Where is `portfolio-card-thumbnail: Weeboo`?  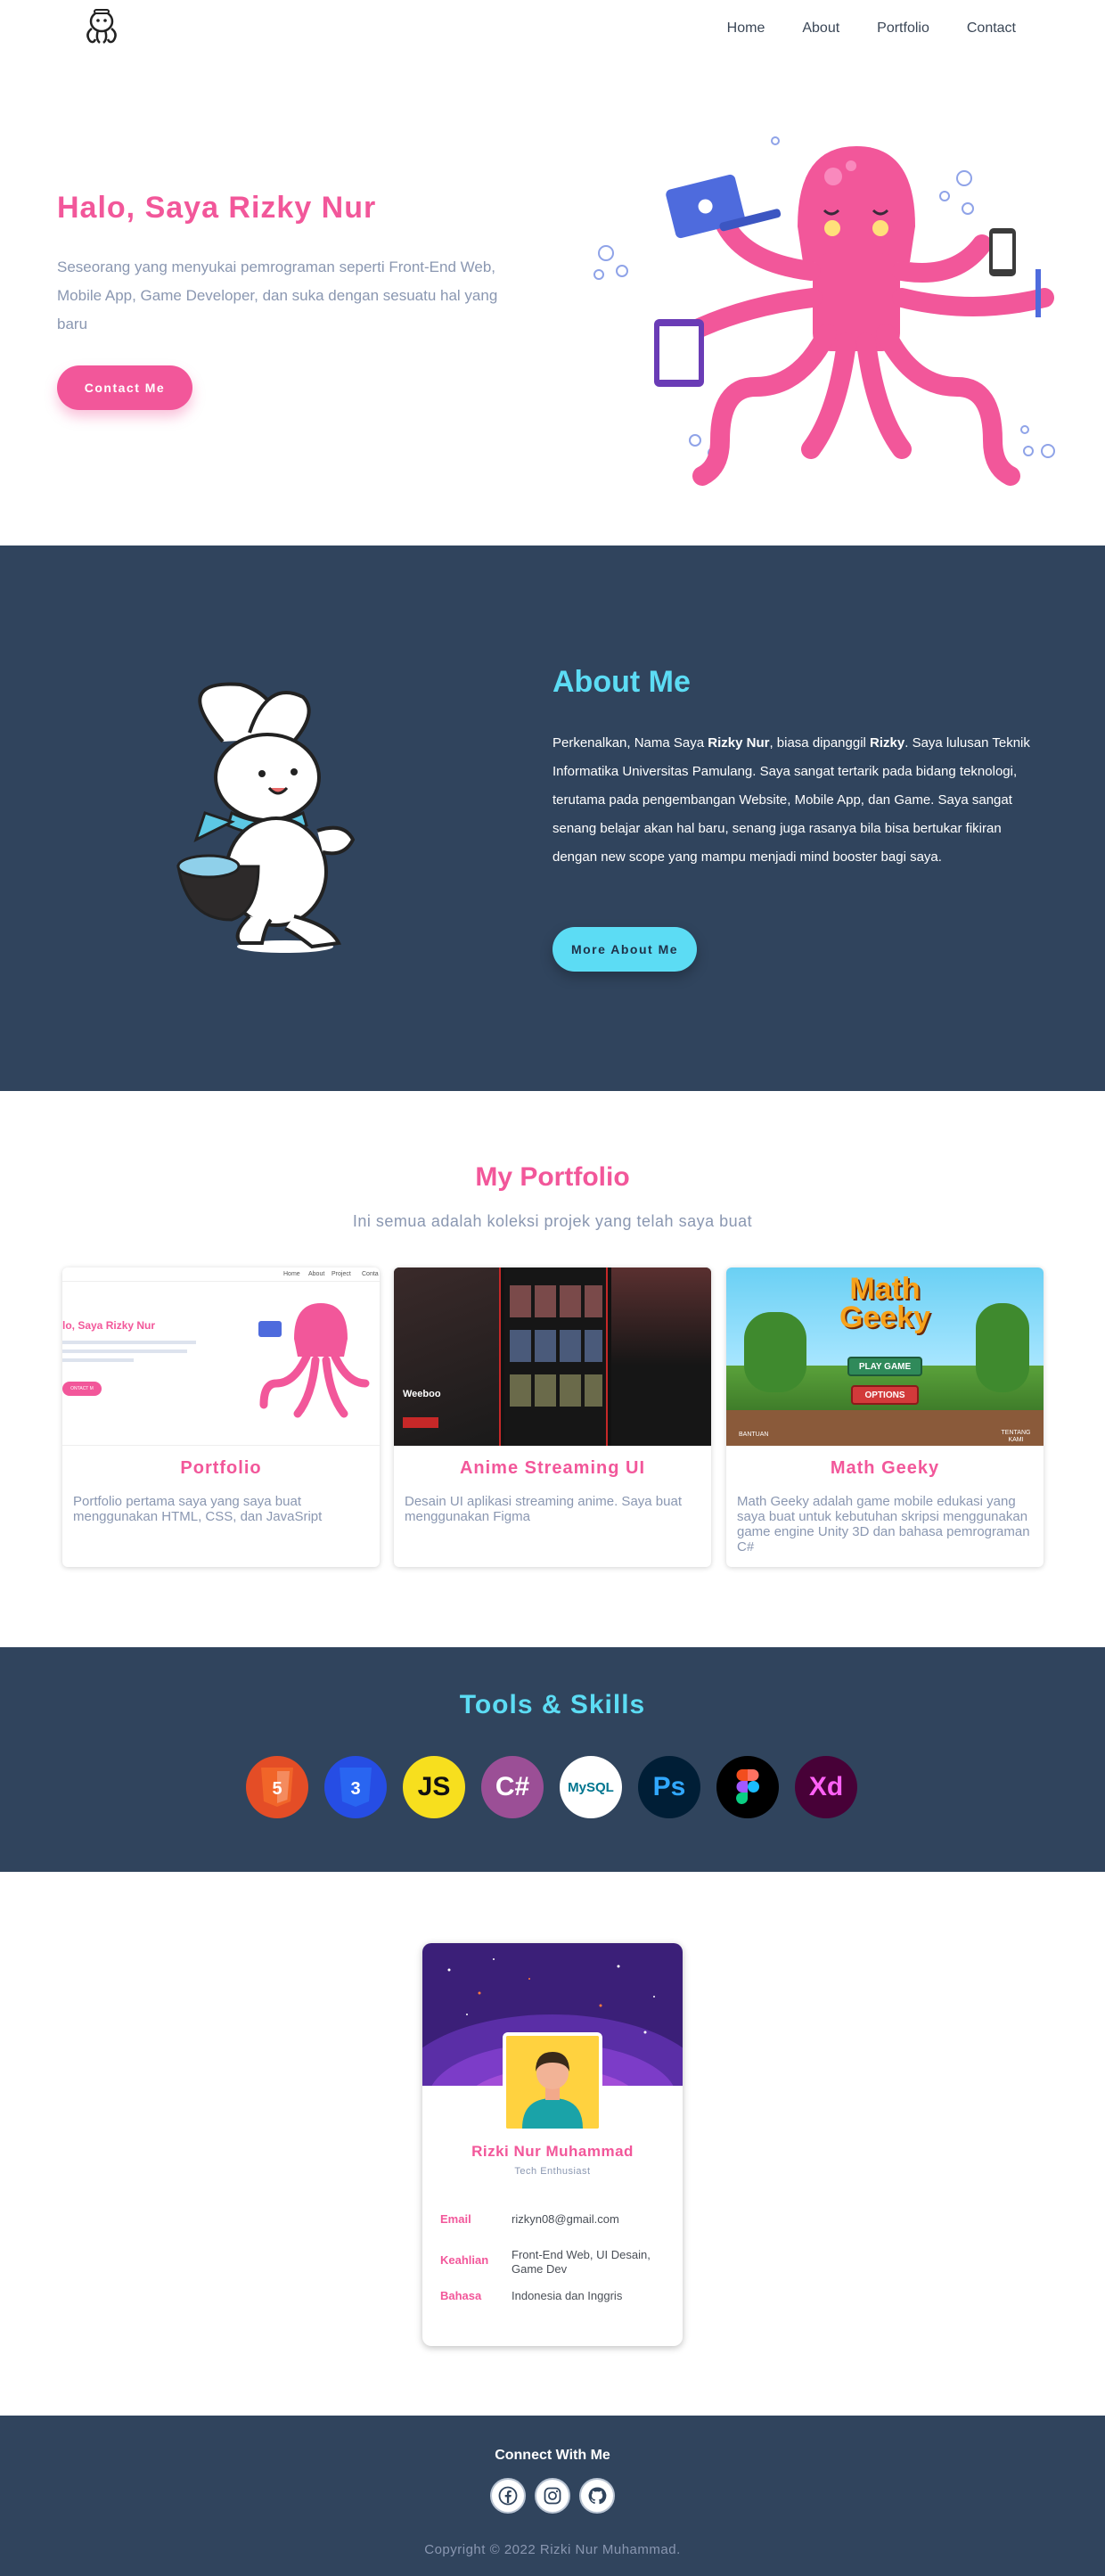
portfolio-card-thumbnail: Weeboo is located at coordinates (552, 1356).